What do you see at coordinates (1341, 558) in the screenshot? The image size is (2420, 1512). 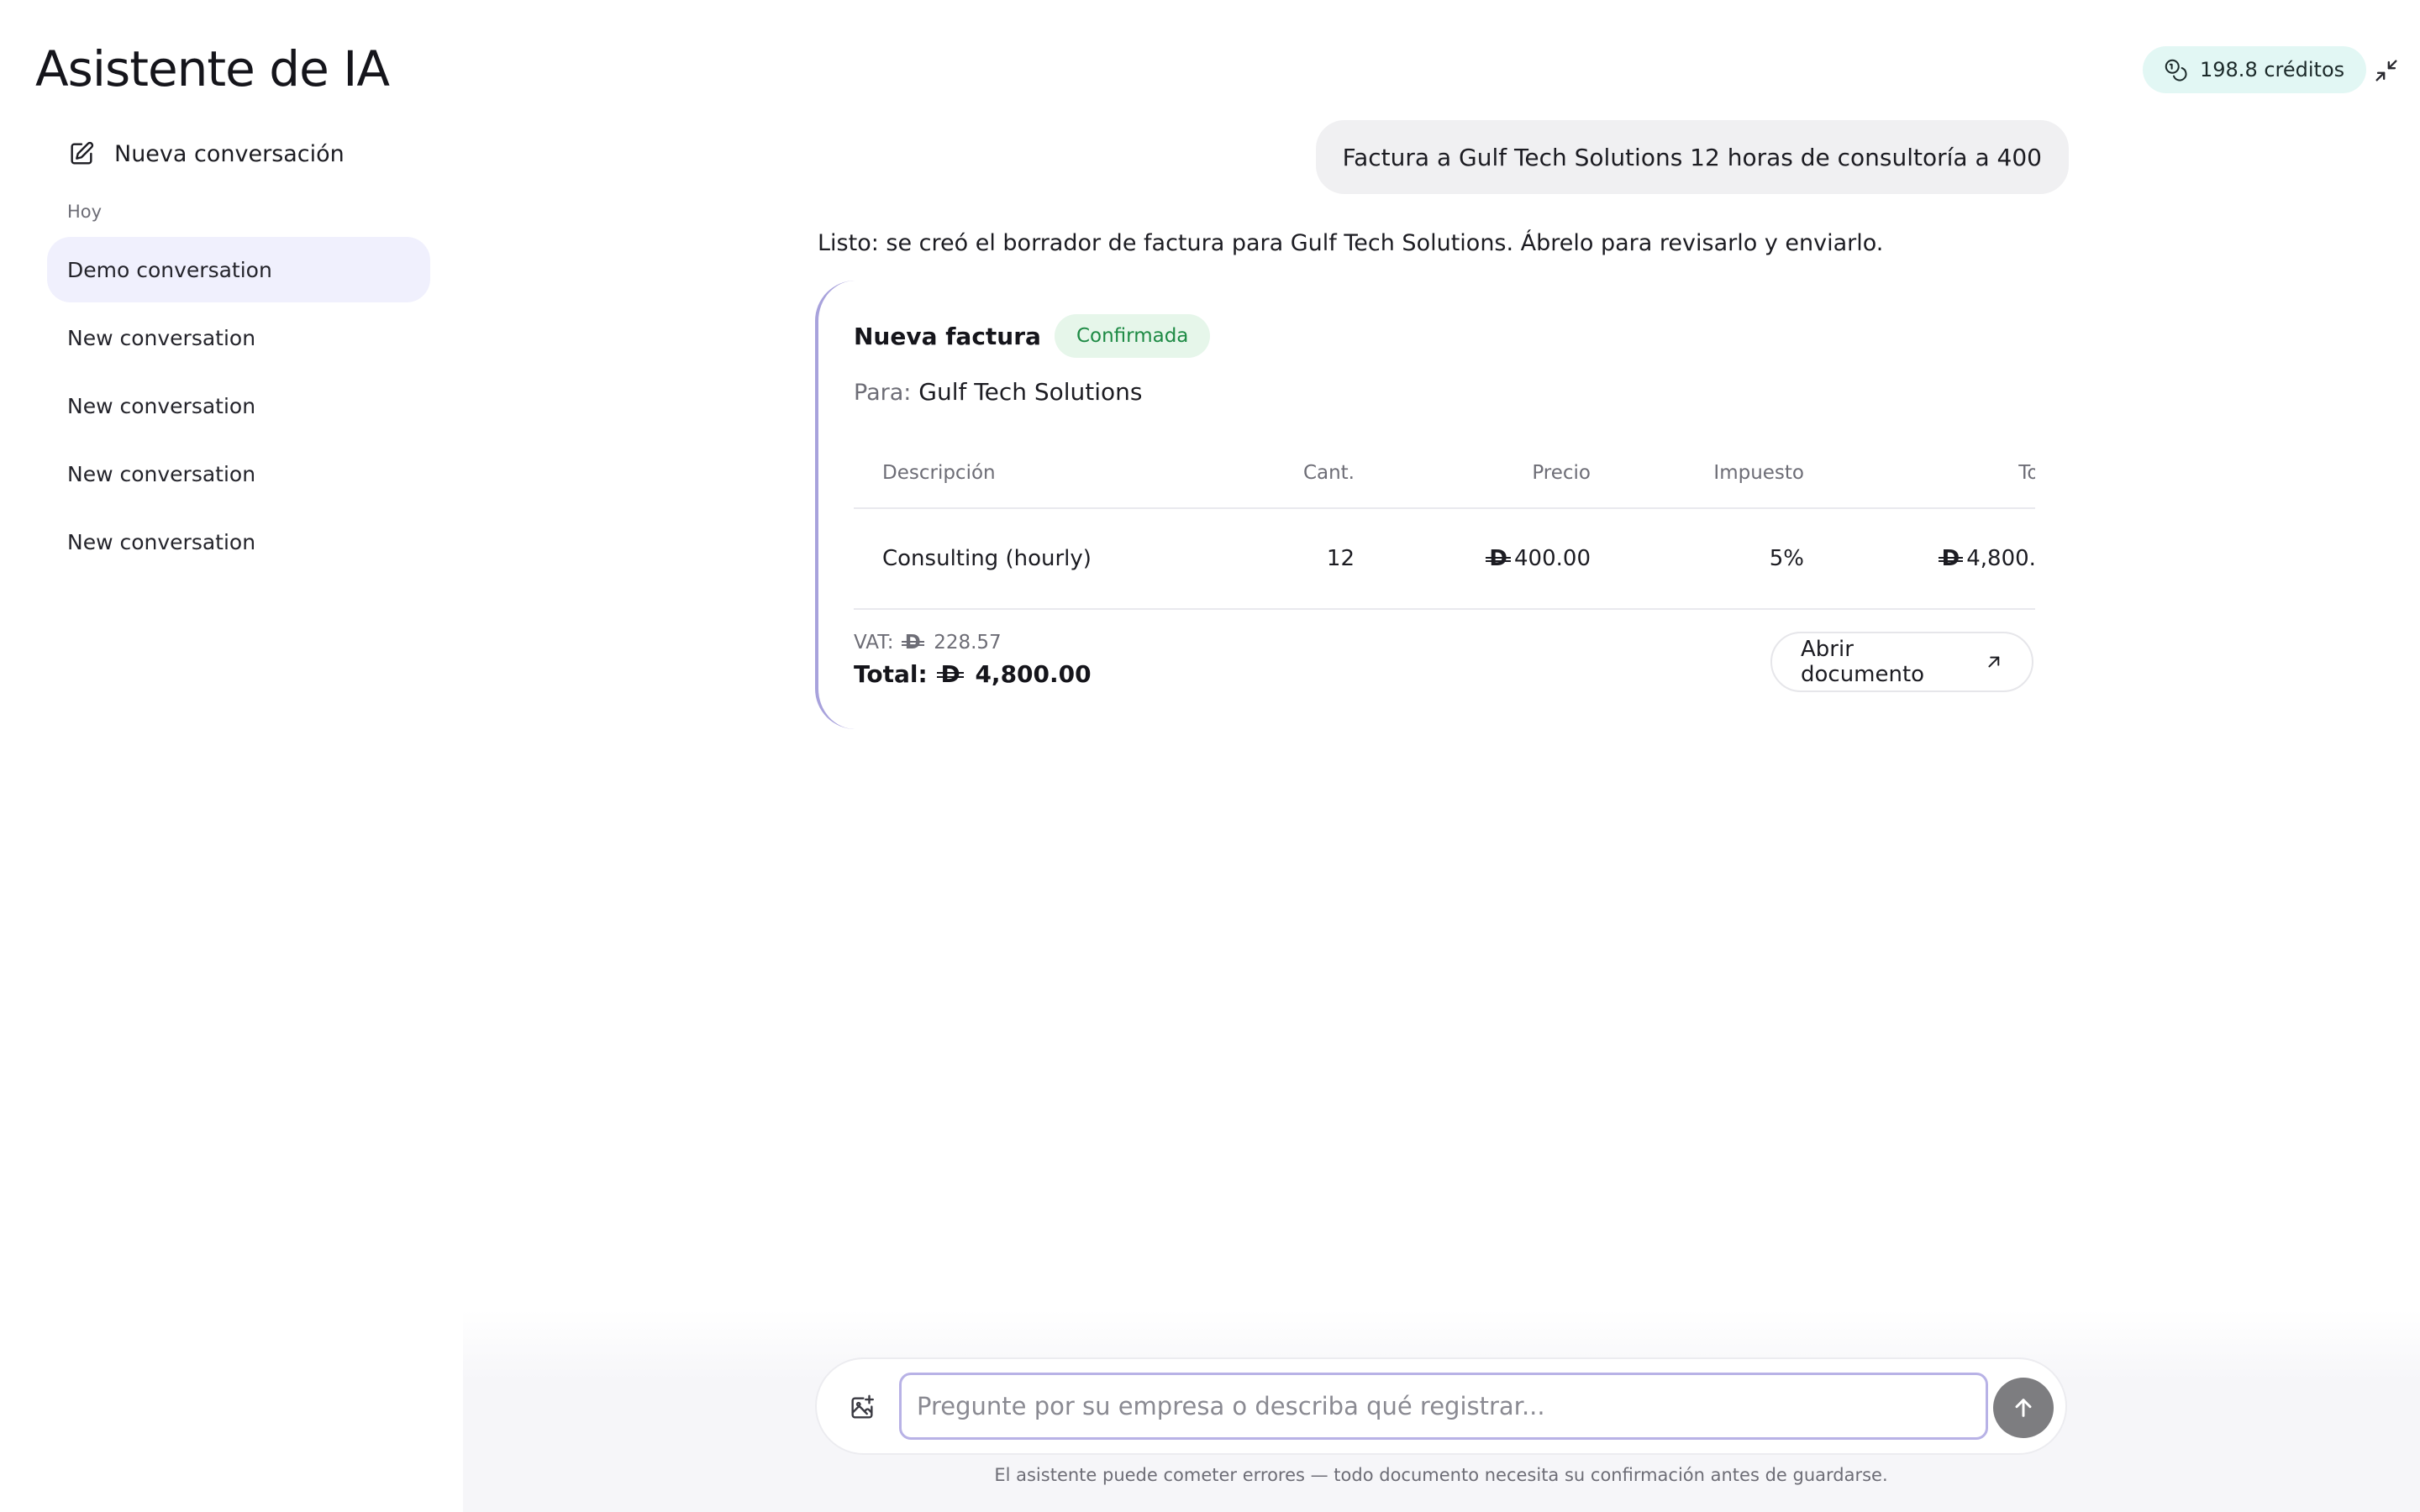 I see `line-quantity: 12` at bounding box center [1341, 558].